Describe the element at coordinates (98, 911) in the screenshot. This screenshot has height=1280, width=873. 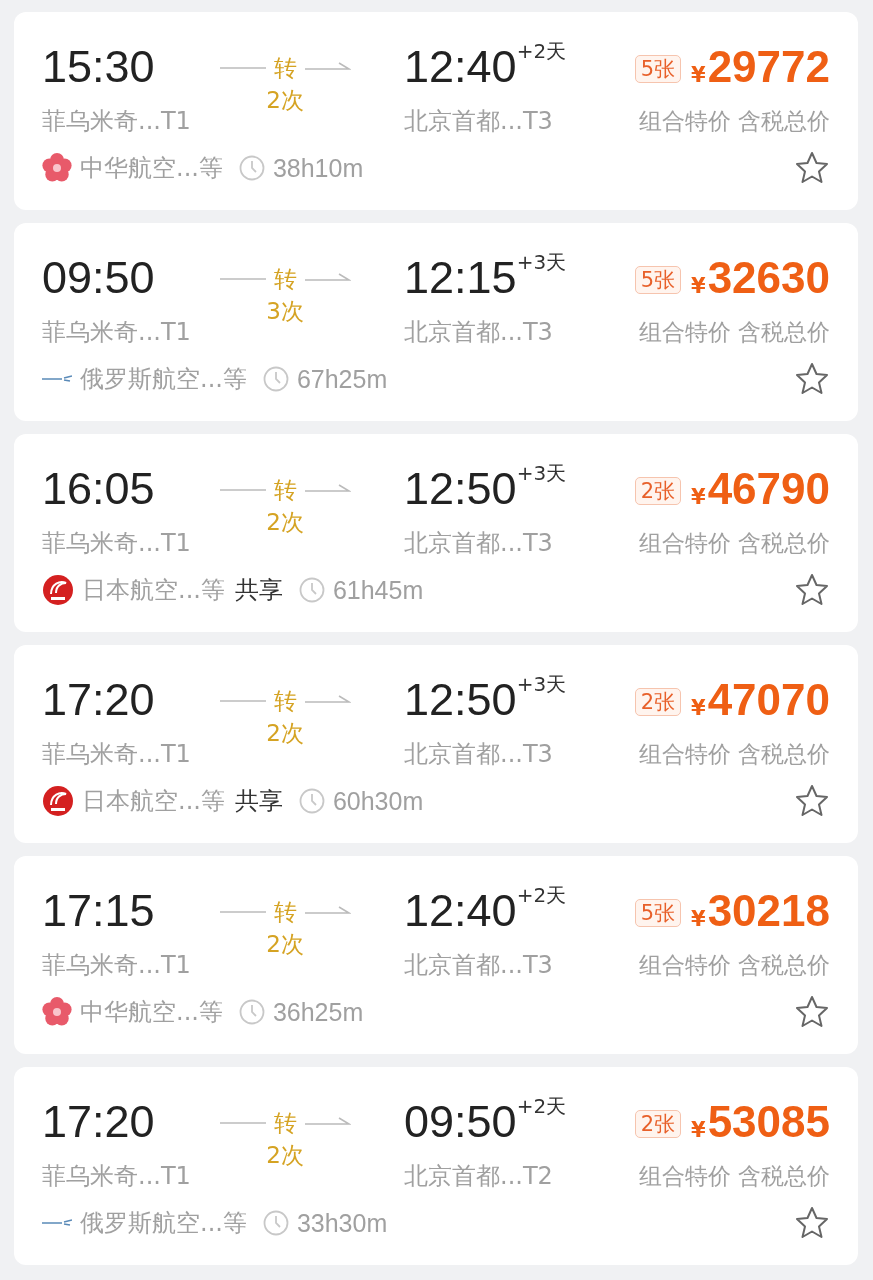
I see `departure-time: 17:15` at that location.